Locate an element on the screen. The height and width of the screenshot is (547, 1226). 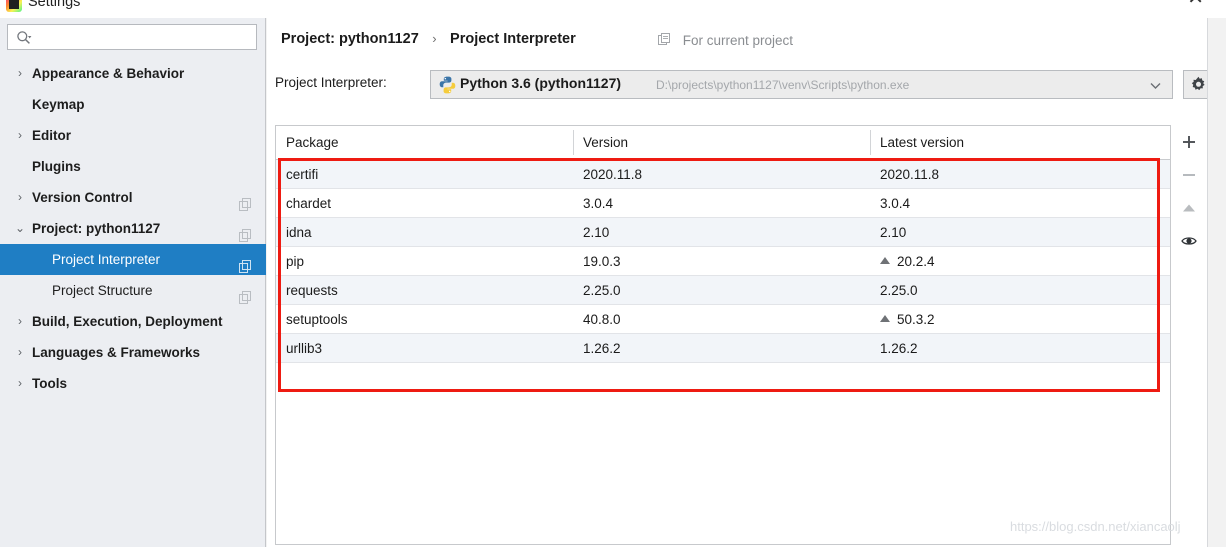
version-cell: 2.25.0 is located at coordinates (602, 290).